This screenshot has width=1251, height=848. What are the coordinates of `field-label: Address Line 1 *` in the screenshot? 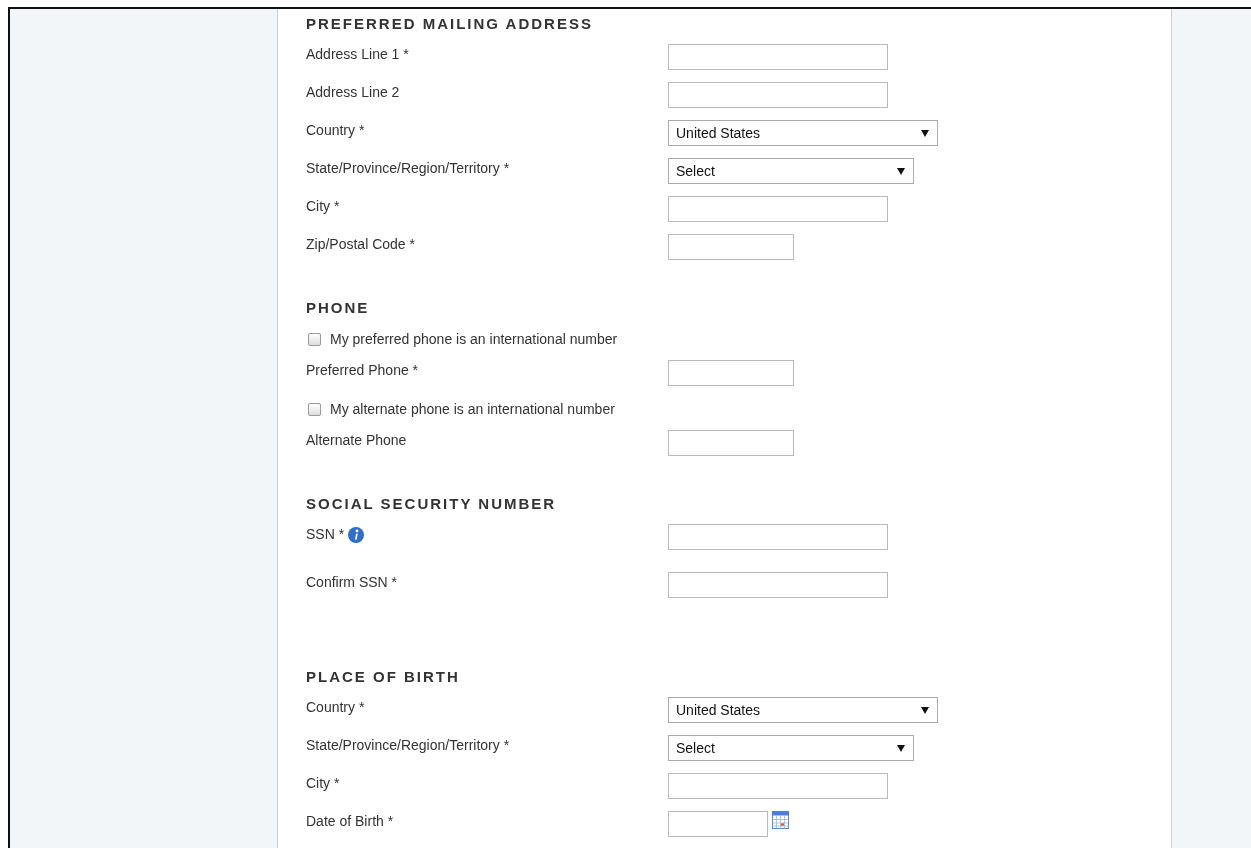 It's located at (357, 54).